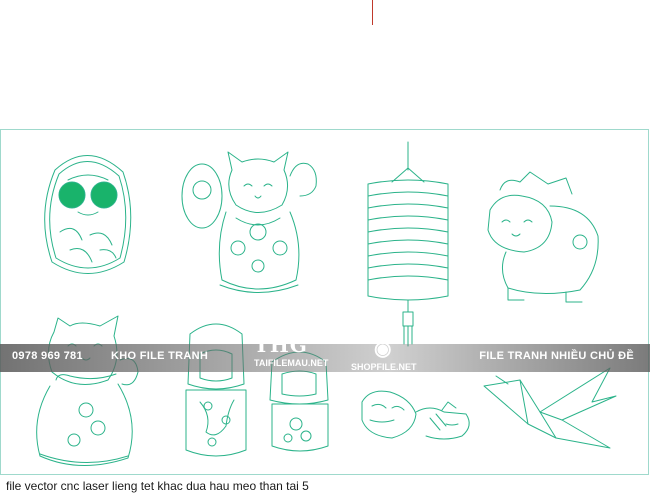  Describe the element at coordinates (415, 415) in the screenshot. I see `tiger-toy-icon` at that location.